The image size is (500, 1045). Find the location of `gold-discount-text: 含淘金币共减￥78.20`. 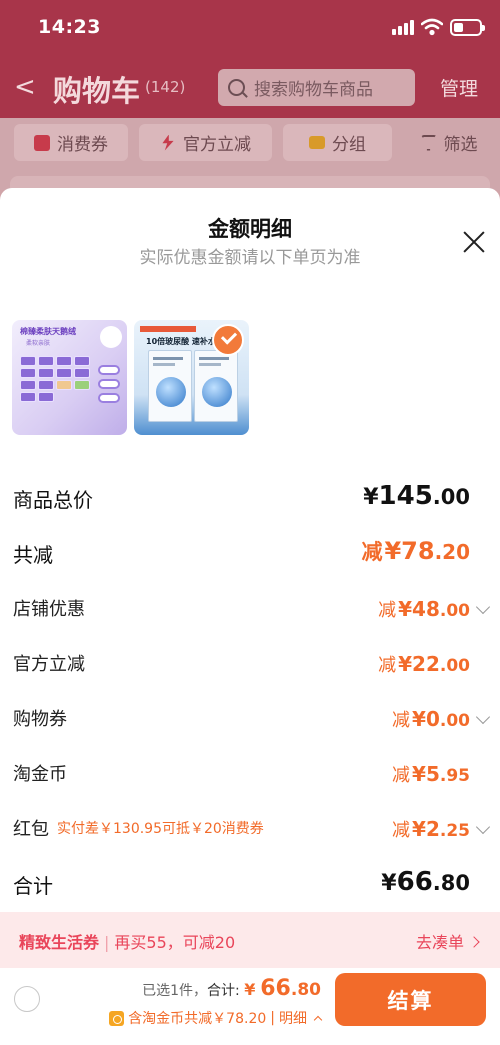

gold-discount-text: 含淘金币共减￥78.20 is located at coordinates (197, 1019).